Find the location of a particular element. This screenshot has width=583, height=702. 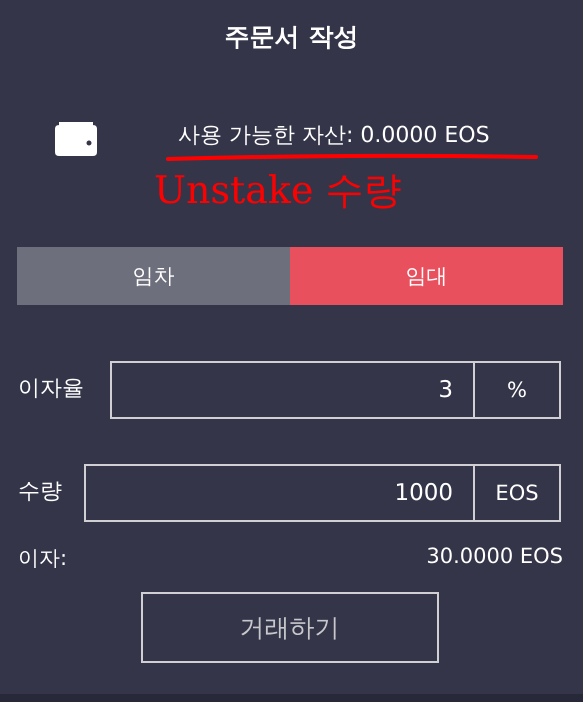

input-field: 1000 EOS is located at coordinates (322, 493).